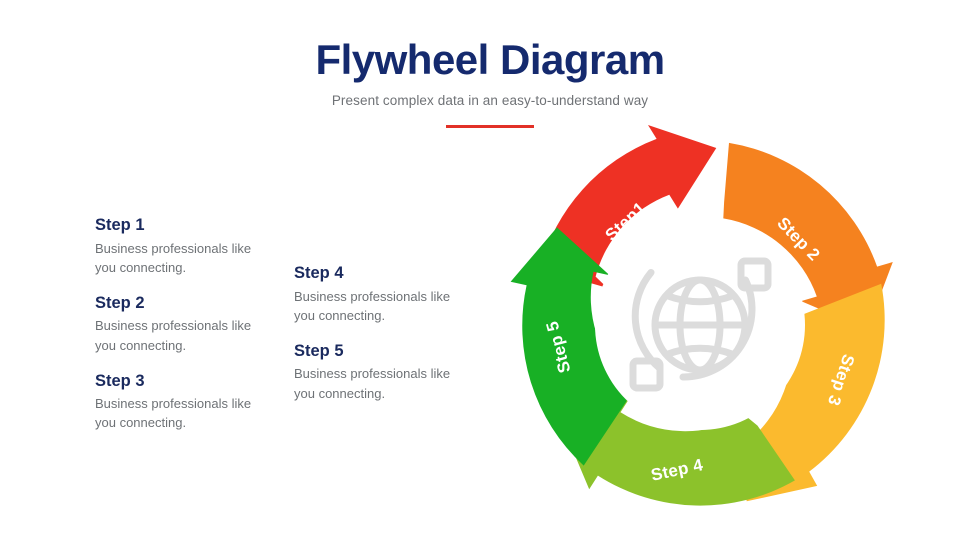  What do you see at coordinates (120, 380) in the screenshot?
I see `step-heading: Step 3` at bounding box center [120, 380].